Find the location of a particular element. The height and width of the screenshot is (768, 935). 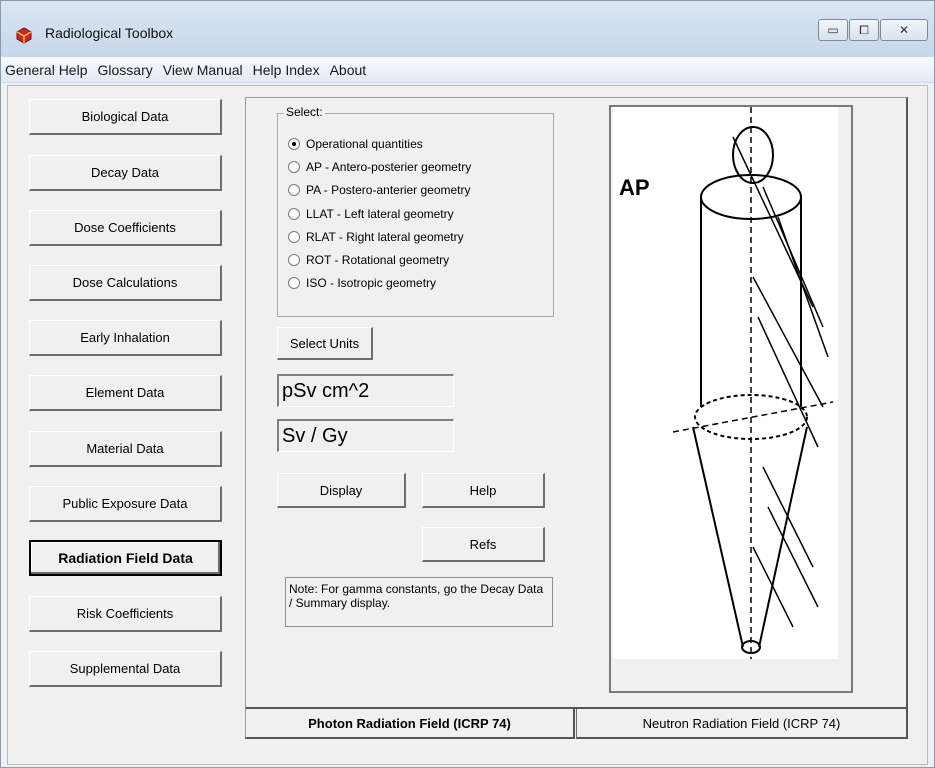

radio-operational-quantities: Operational quantities is located at coordinates (355, 144).